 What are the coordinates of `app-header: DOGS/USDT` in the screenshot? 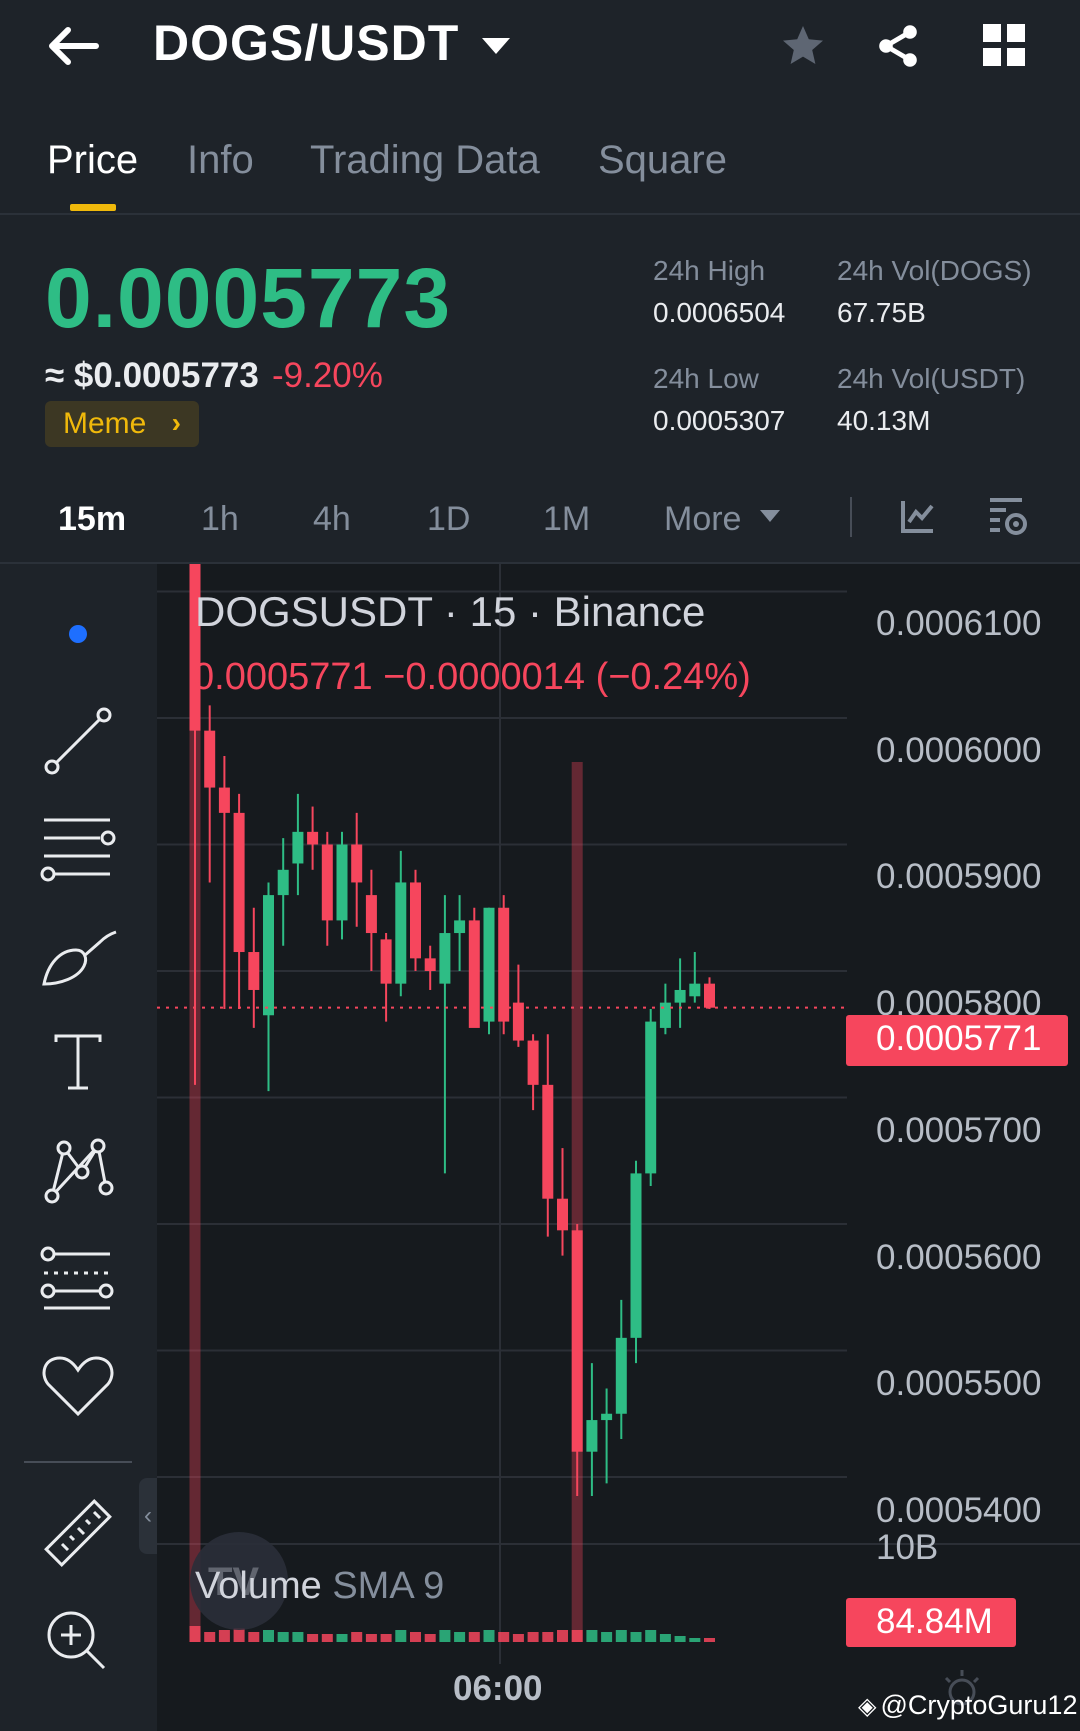 It's located at (540, 47).